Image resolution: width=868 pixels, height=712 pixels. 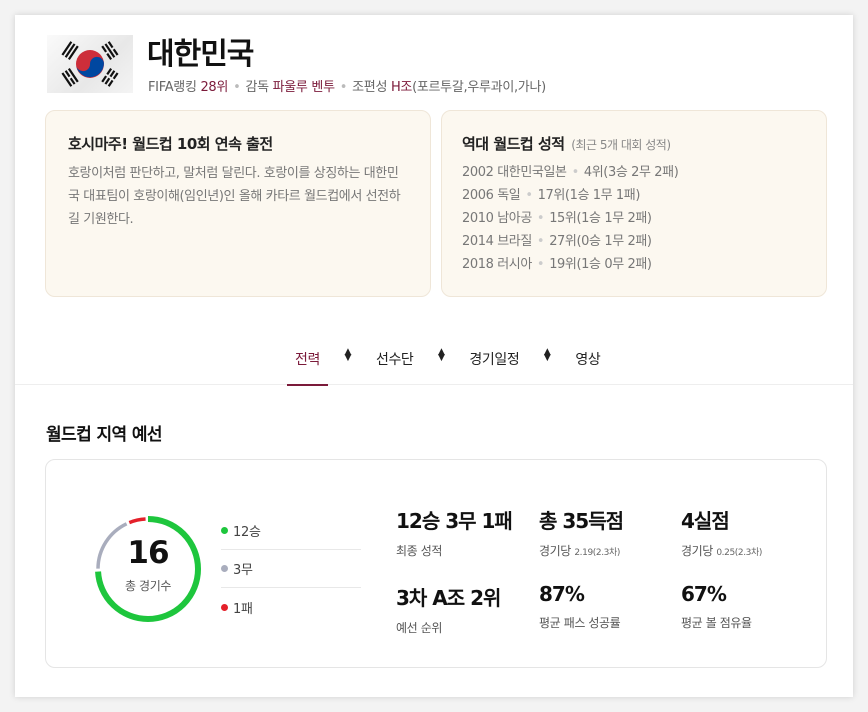 What do you see at coordinates (597, 553) in the screenshot?
I see `stat-note: 2.19(2.3차)` at bounding box center [597, 553].